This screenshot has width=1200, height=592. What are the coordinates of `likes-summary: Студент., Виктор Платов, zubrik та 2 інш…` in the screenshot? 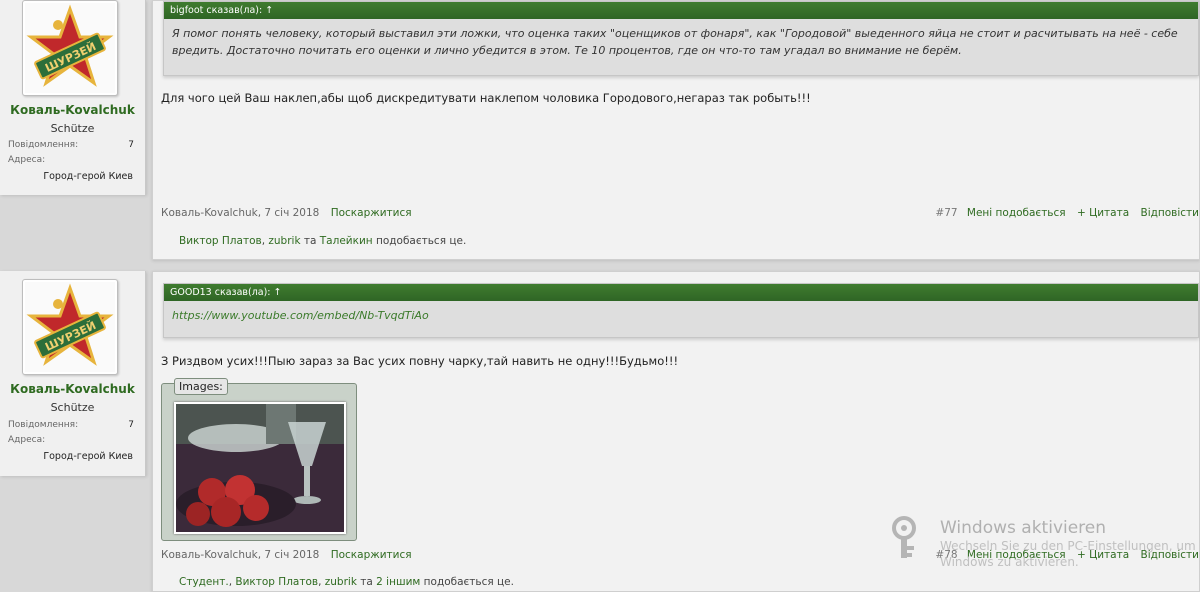 It's located at (346, 582).